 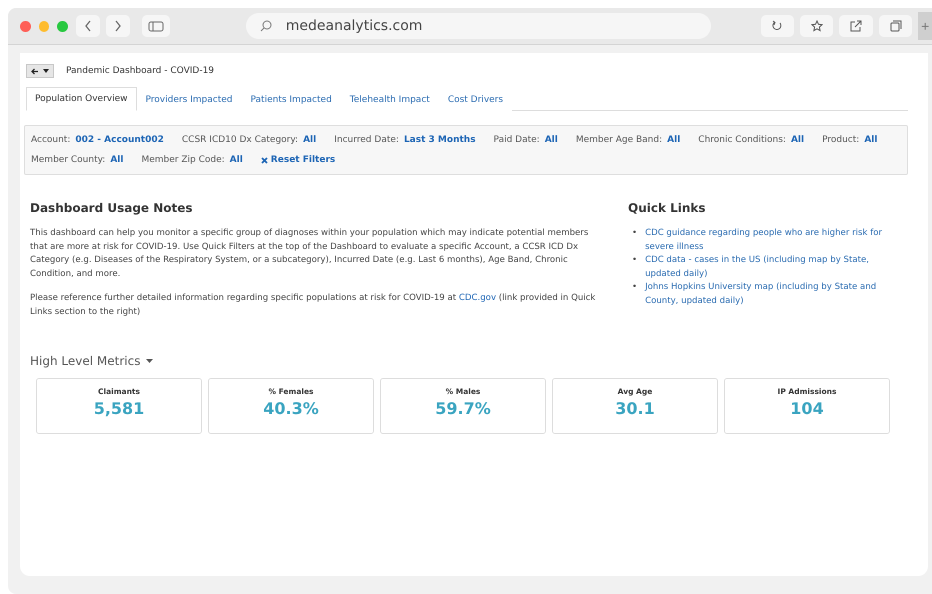 What do you see at coordinates (478, 26) in the screenshot?
I see `address-bar: medeanalytics.com` at bounding box center [478, 26].